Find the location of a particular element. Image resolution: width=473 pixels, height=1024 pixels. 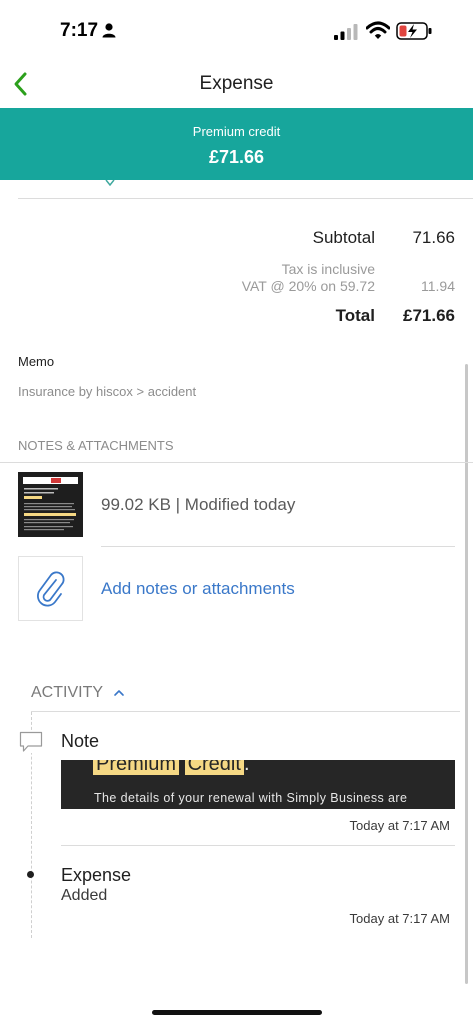

total-label: Total is located at coordinates (355, 315).